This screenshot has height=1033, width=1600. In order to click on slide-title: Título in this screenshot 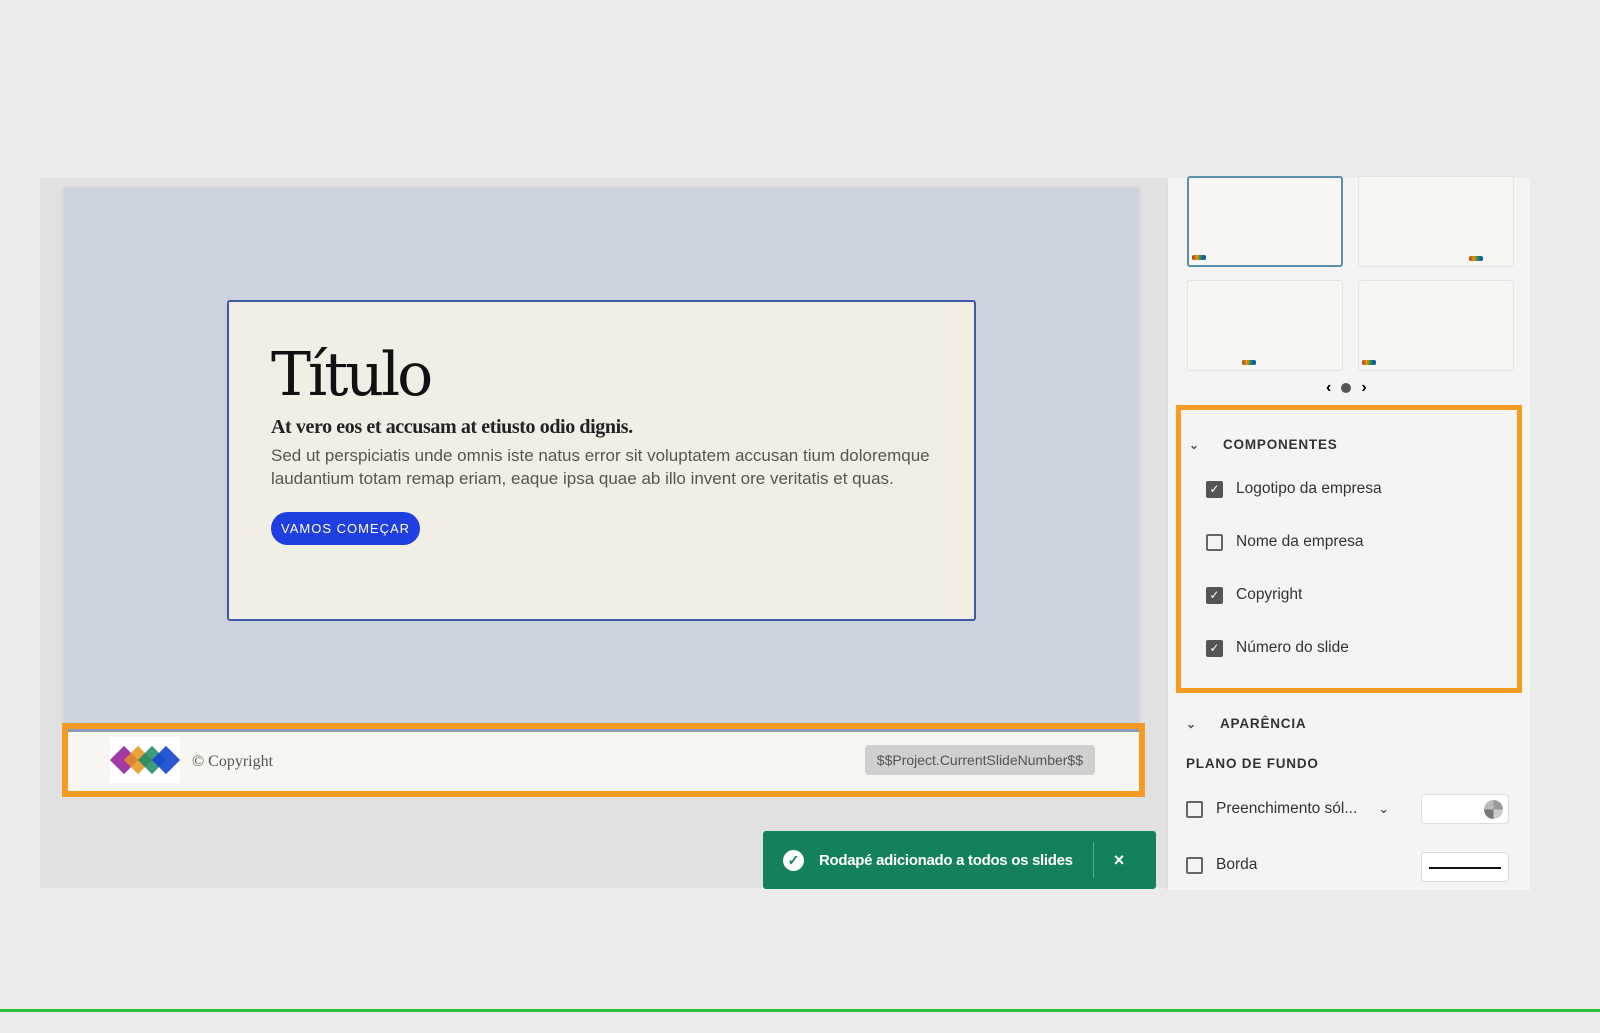, I will do `click(601, 375)`.